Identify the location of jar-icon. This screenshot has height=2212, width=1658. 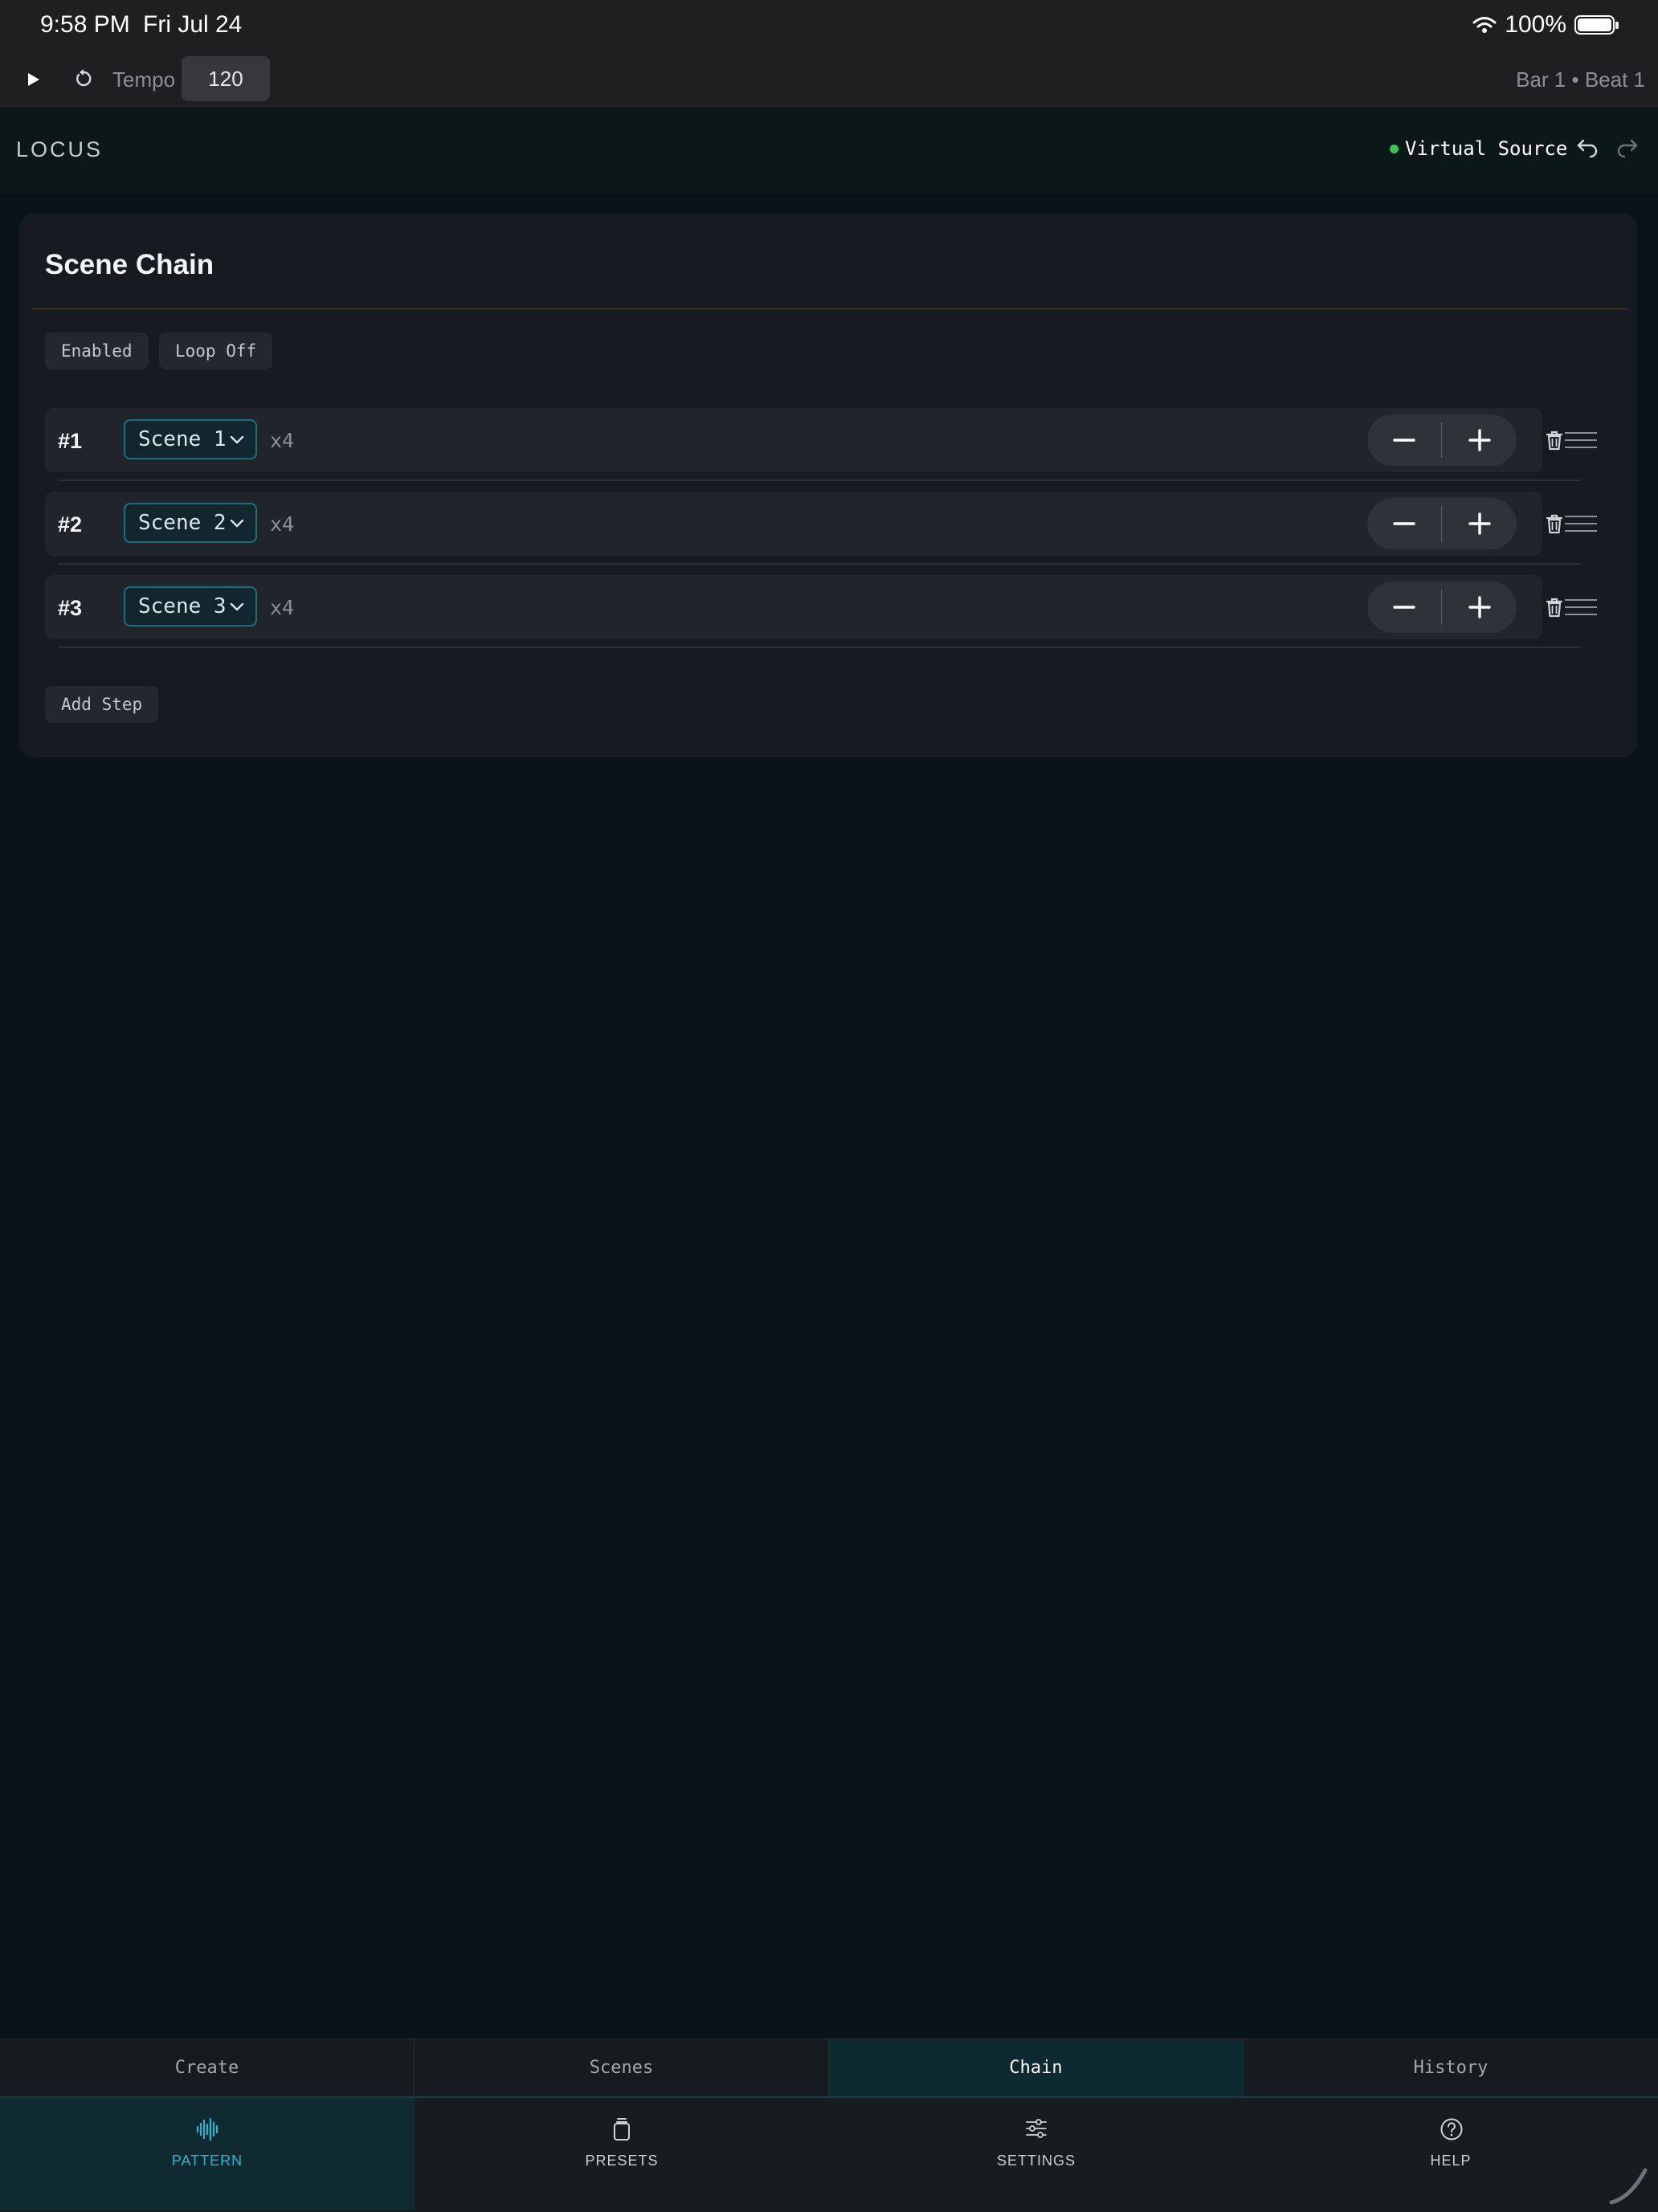
(622, 2129).